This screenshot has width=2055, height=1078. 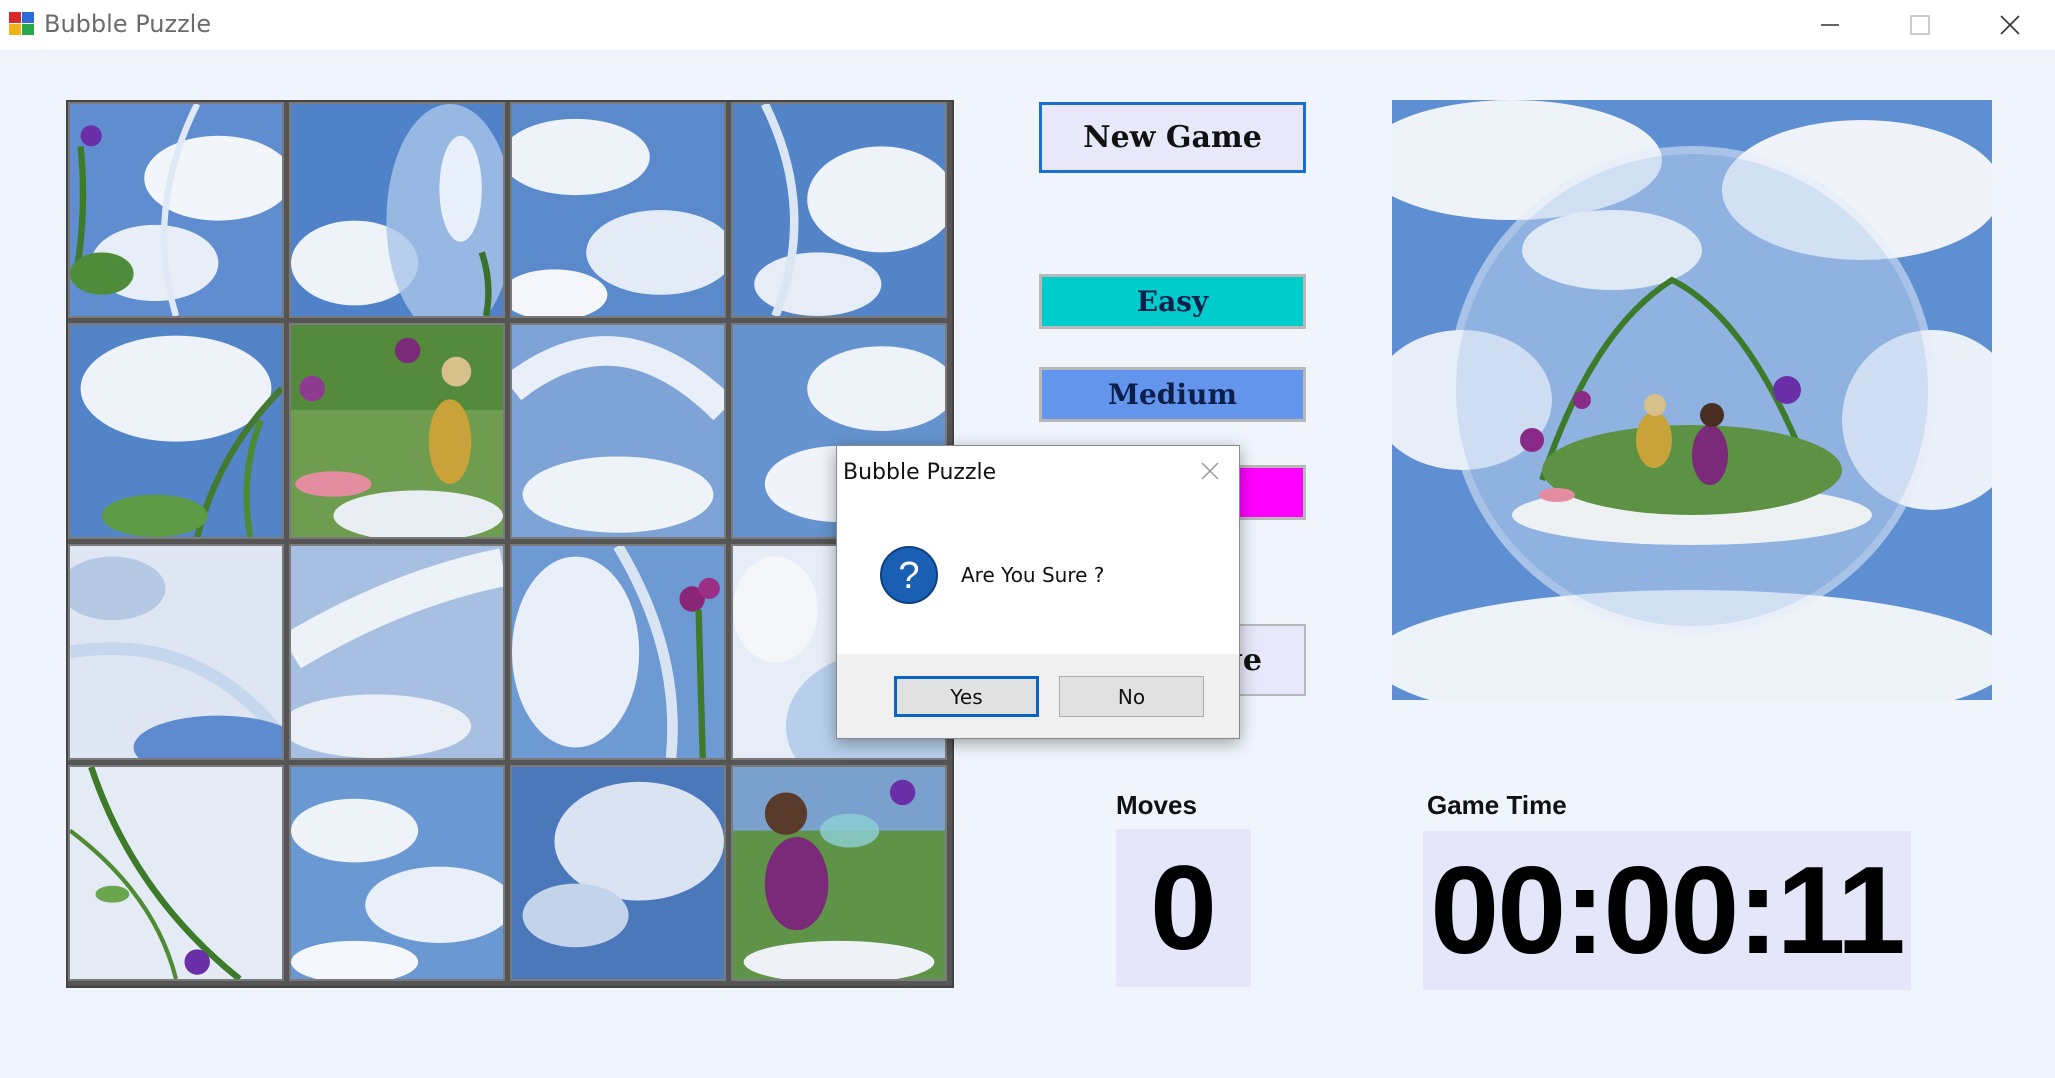 I want to click on maximize-button, so click(x=1920, y=25).